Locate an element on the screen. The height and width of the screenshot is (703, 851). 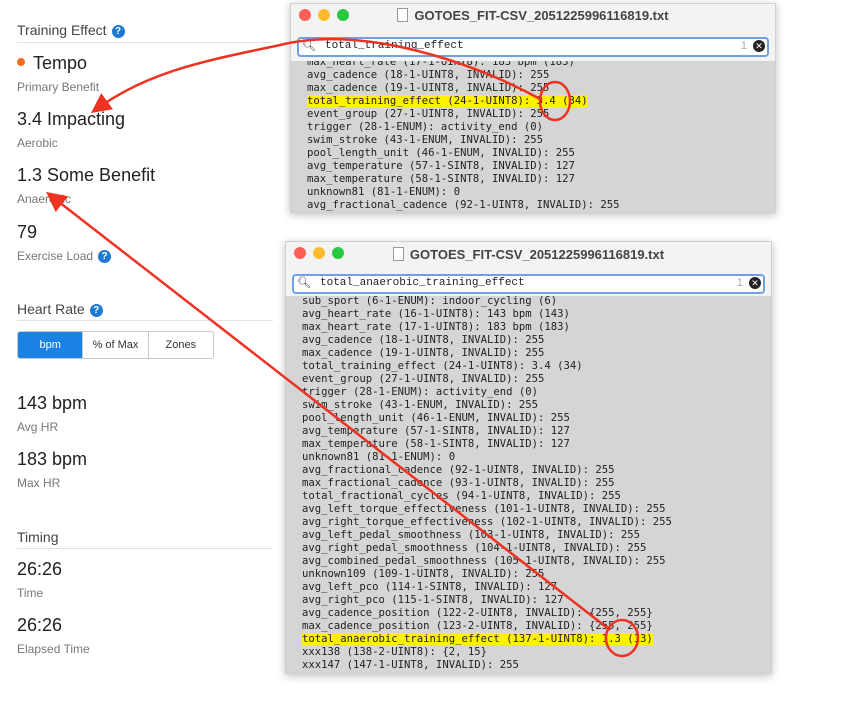
text-line: sub_sport (6-1-ENUM): indoor_cycling (6) is located at coordinates (528, 302).